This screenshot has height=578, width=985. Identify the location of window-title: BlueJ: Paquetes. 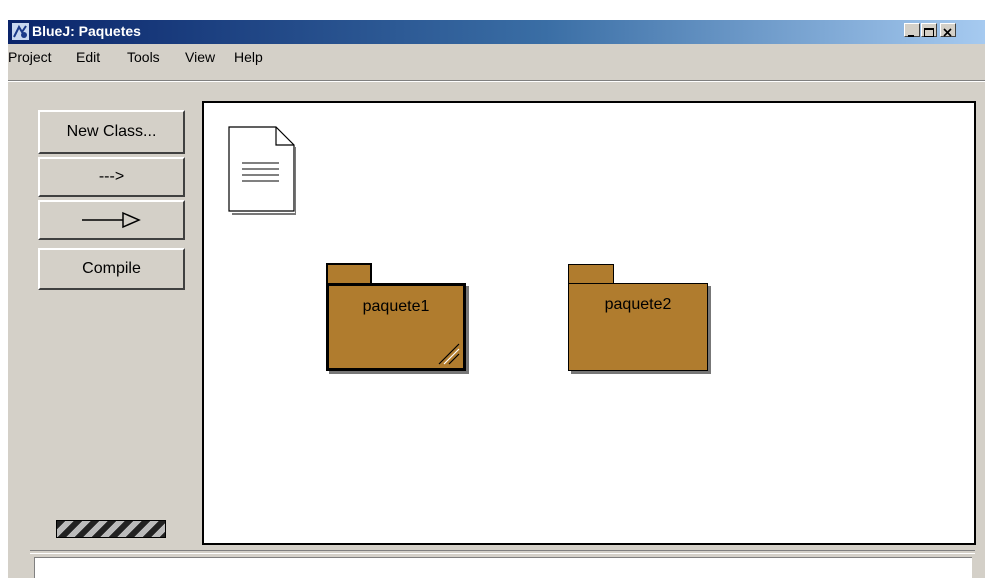
(86, 31).